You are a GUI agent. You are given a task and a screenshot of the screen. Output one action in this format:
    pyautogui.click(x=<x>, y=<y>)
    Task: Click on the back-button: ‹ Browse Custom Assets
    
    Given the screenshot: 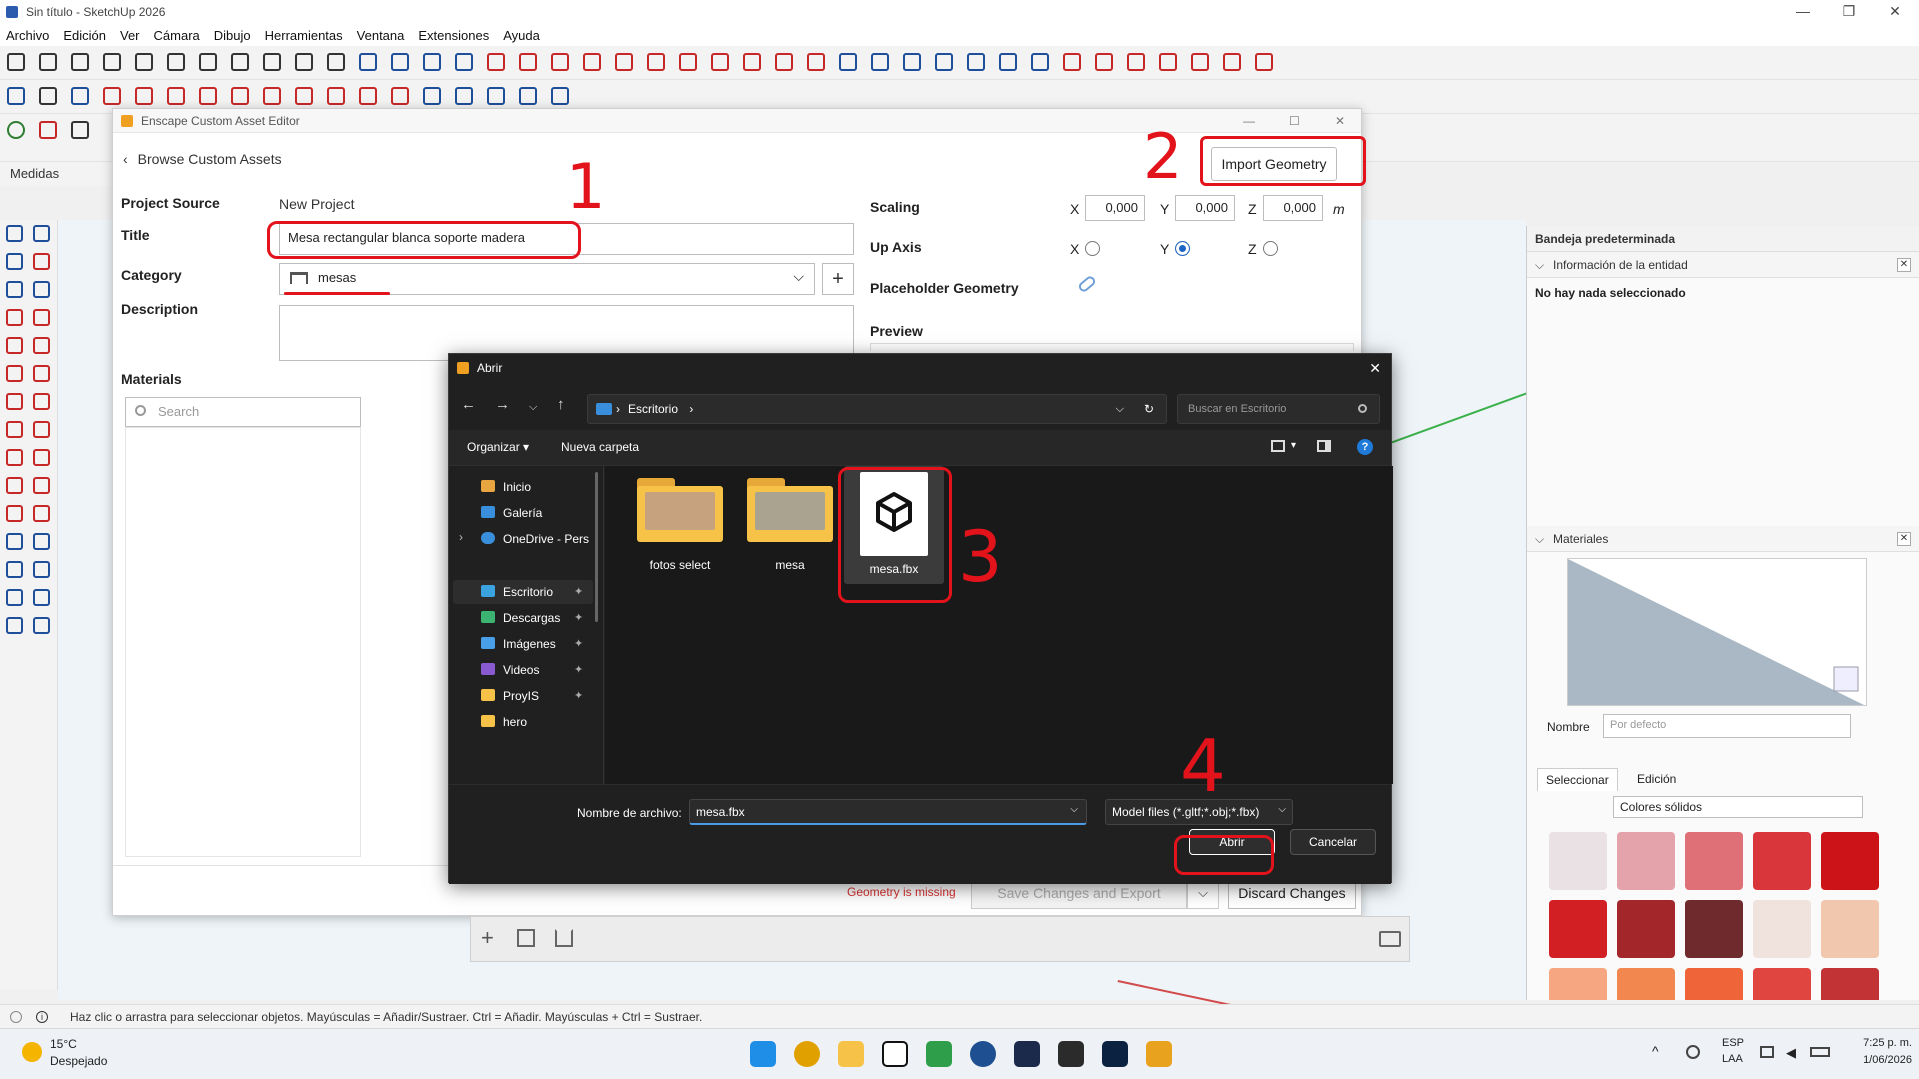 What is the action you would take?
    pyautogui.click(x=202, y=159)
    